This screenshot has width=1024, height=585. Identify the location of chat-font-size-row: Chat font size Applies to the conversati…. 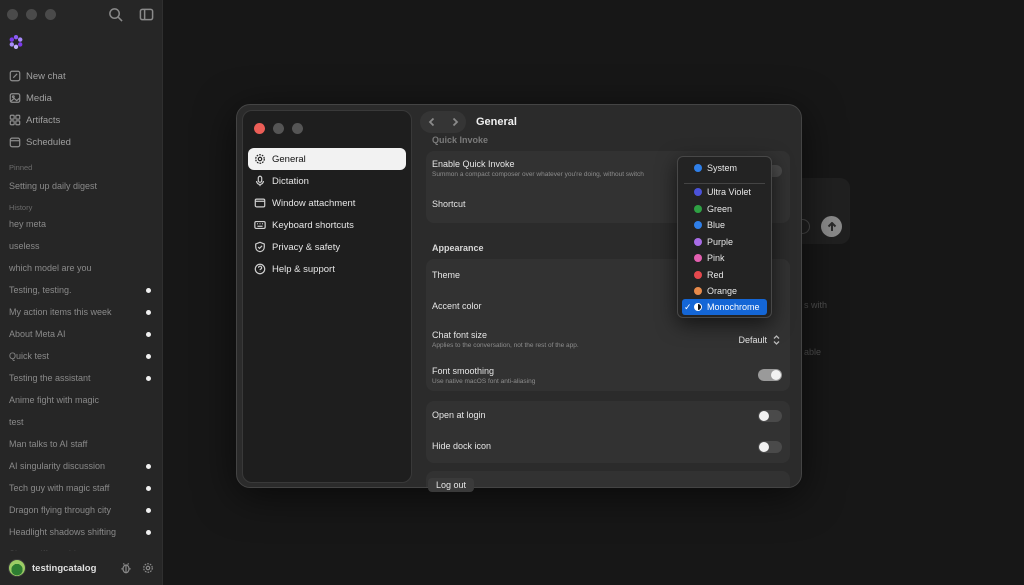
(607, 339).